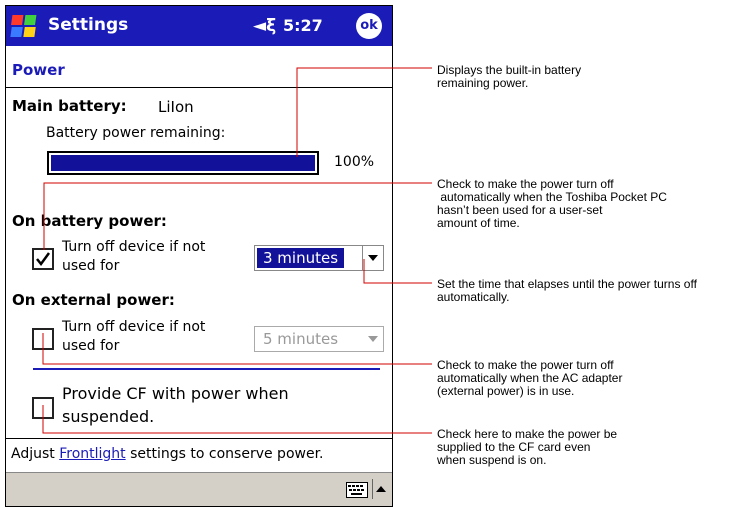 This screenshot has width=729, height=508. What do you see at coordinates (483, 83) in the screenshot?
I see `annotation-line: remaining power.` at bounding box center [483, 83].